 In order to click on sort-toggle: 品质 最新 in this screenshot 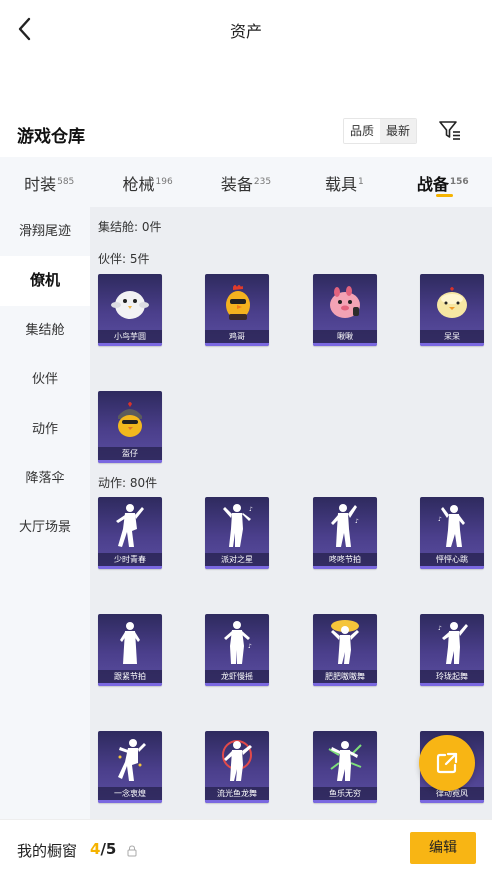, I will do `click(380, 131)`.